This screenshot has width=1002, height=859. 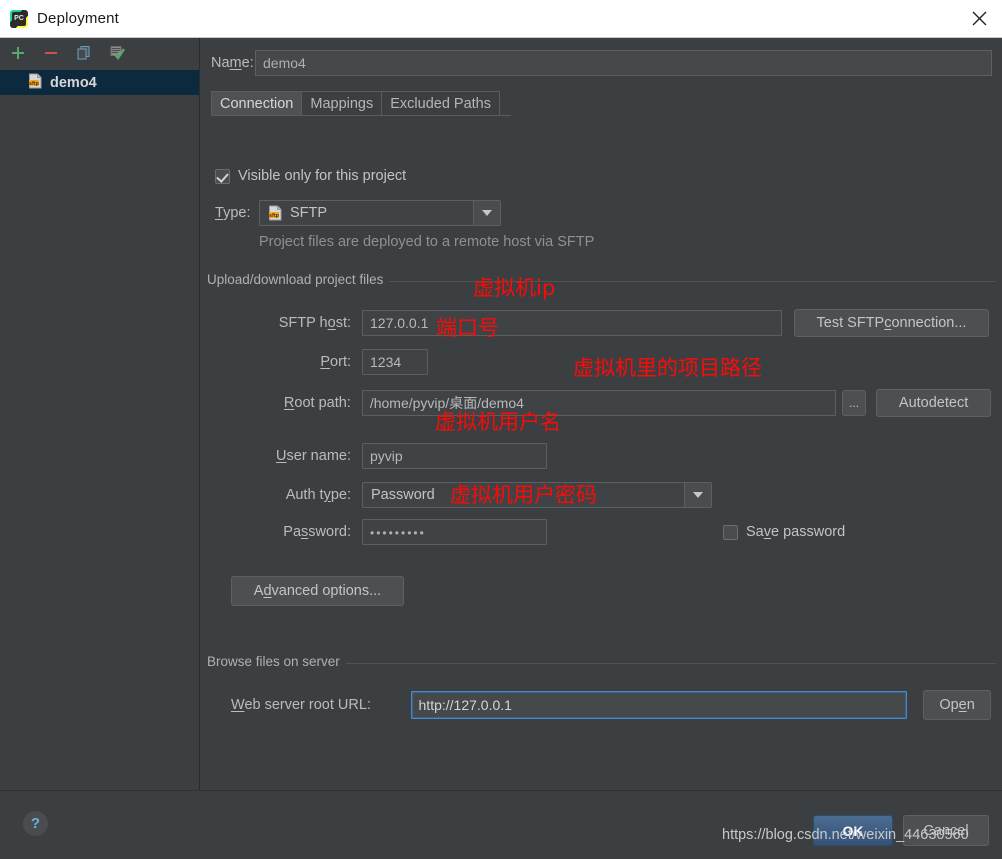 I want to click on type-row: Type: sftp SFTP, so click(x=358, y=213).